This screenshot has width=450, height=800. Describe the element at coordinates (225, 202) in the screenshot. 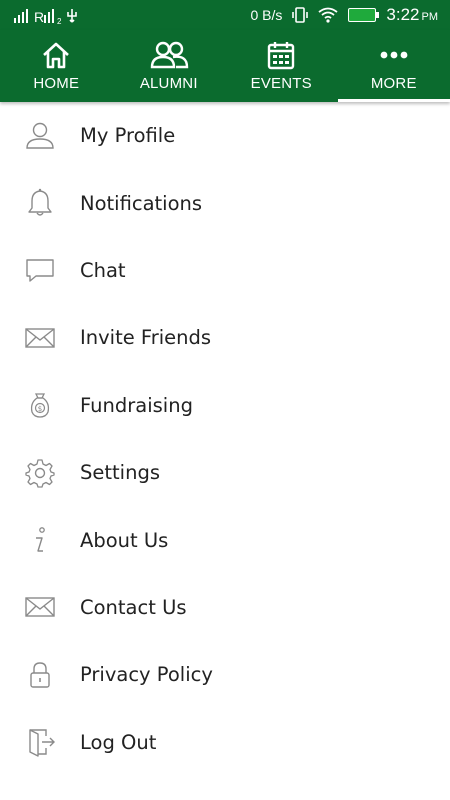

I see `menu-item-notifications: Notifications` at that location.